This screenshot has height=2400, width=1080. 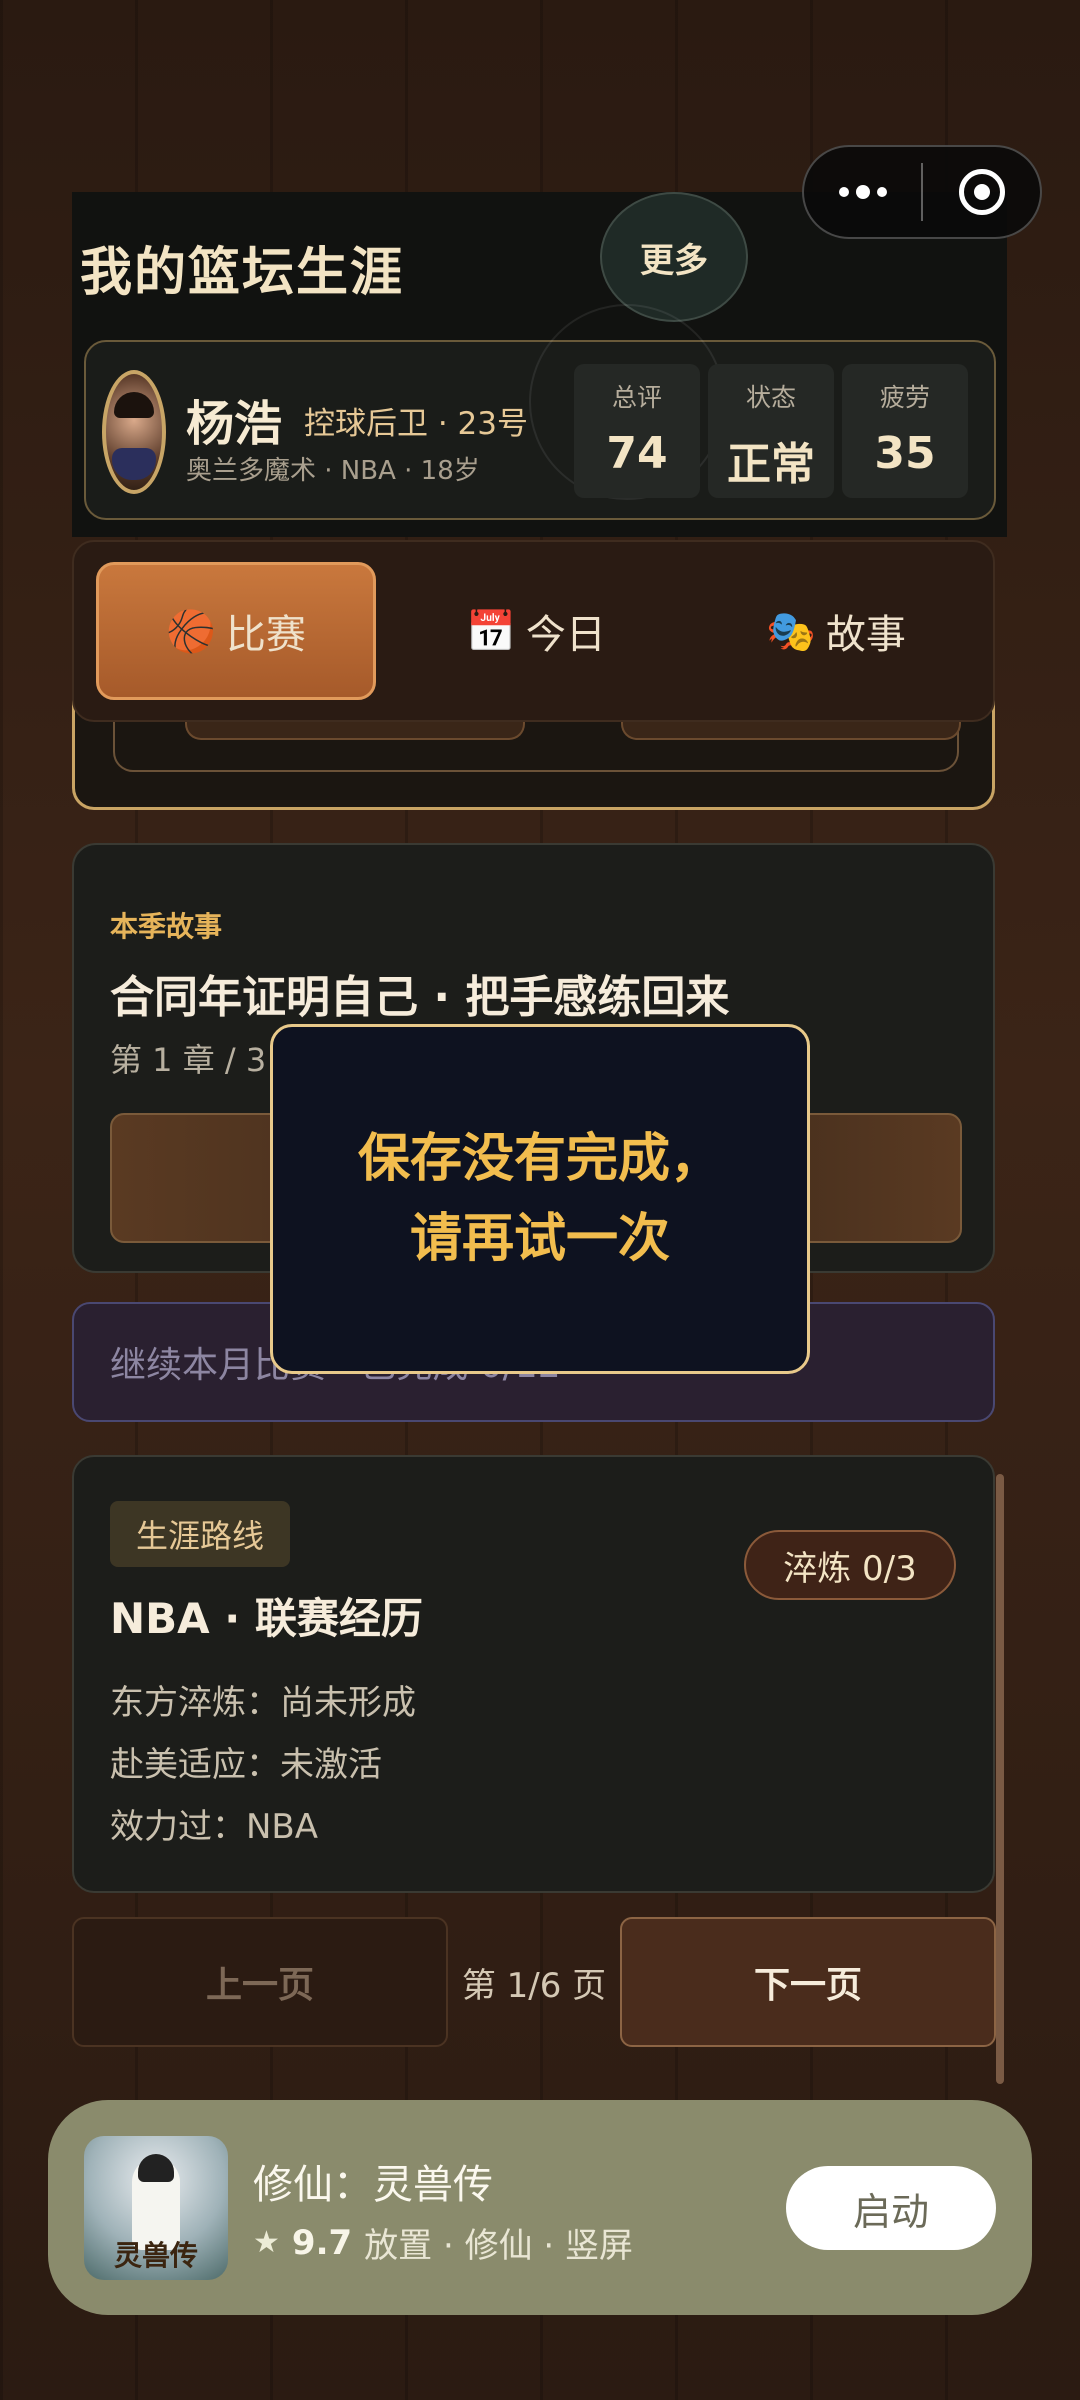 What do you see at coordinates (771, 464) in the screenshot?
I see `stat-value: 正常` at bounding box center [771, 464].